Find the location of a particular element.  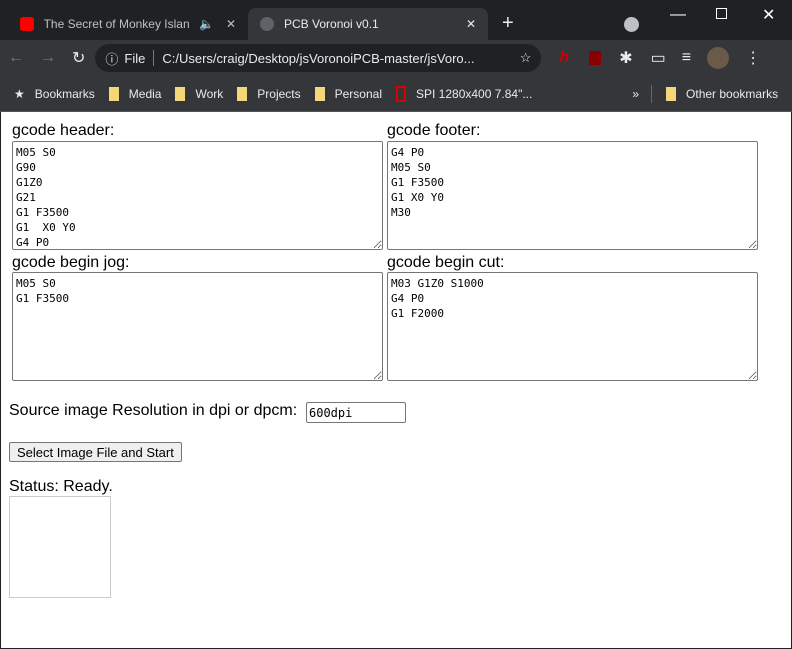

header-label: gcode header: is located at coordinates (63, 130).